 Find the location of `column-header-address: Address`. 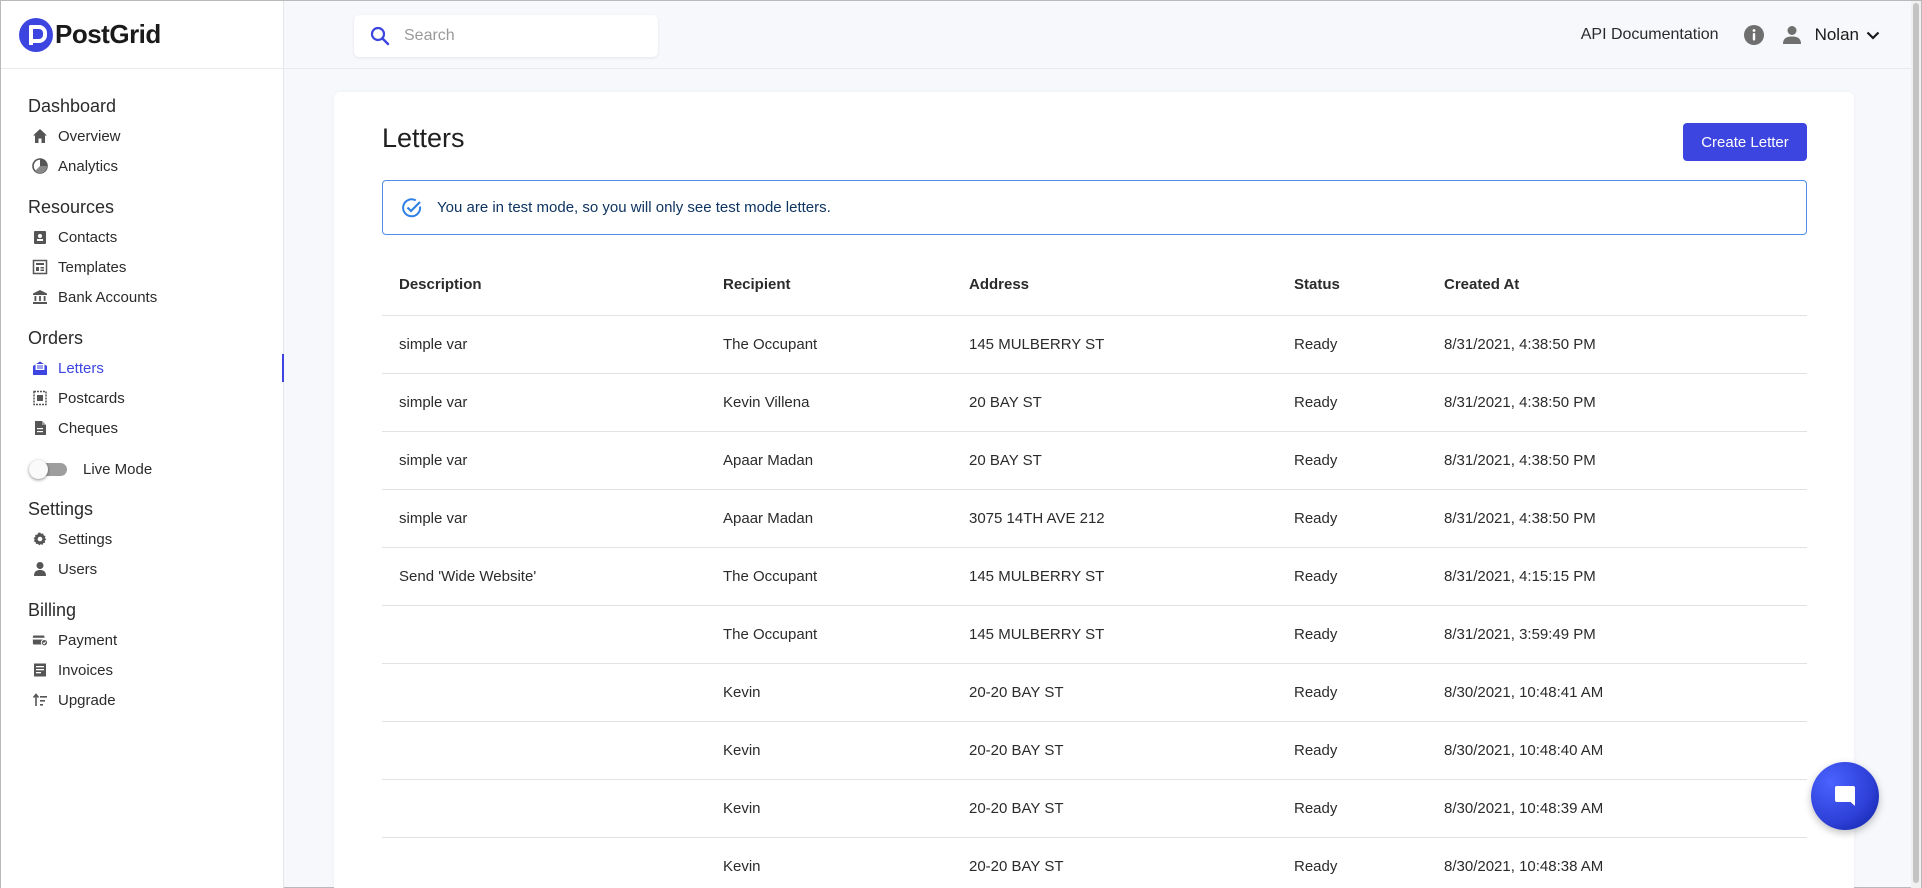

column-header-address: Address is located at coordinates (1114, 285).